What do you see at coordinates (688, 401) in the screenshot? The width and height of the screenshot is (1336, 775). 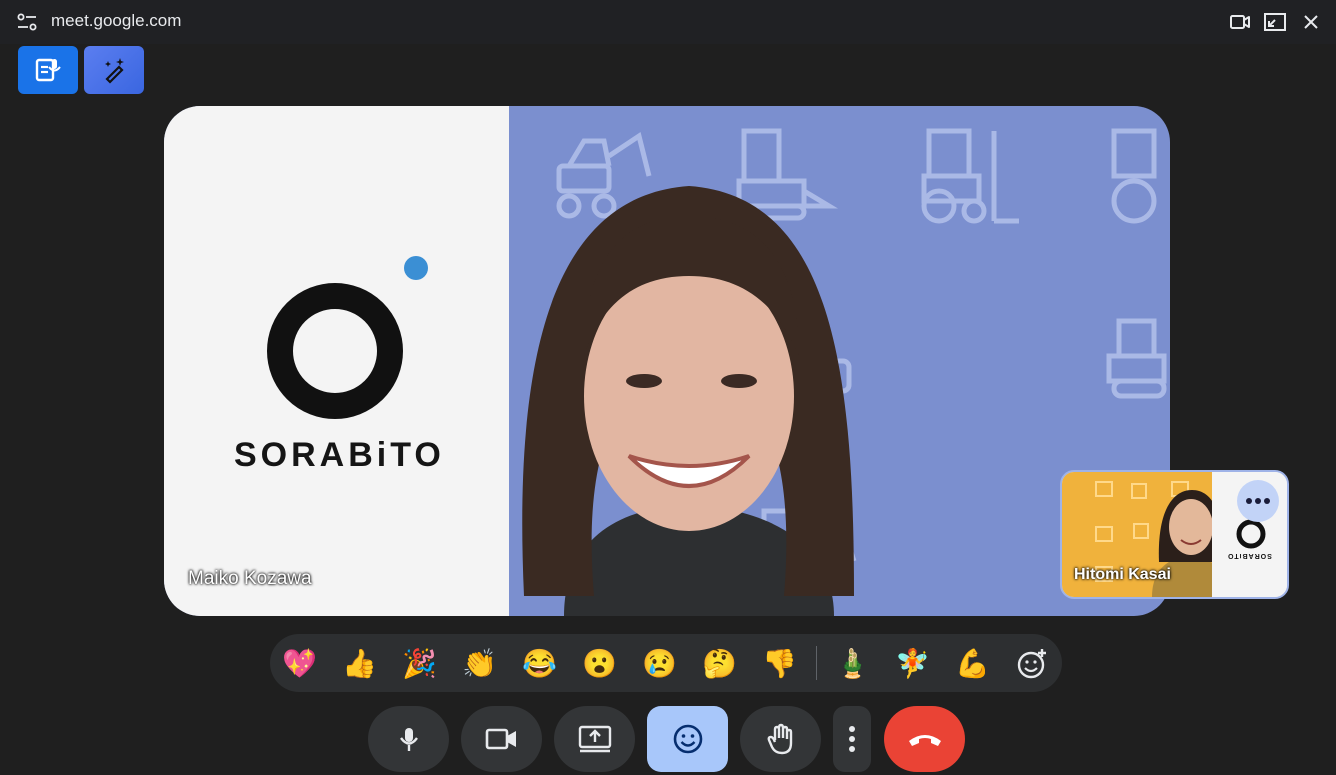 I see `participant-video` at bounding box center [688, 401].